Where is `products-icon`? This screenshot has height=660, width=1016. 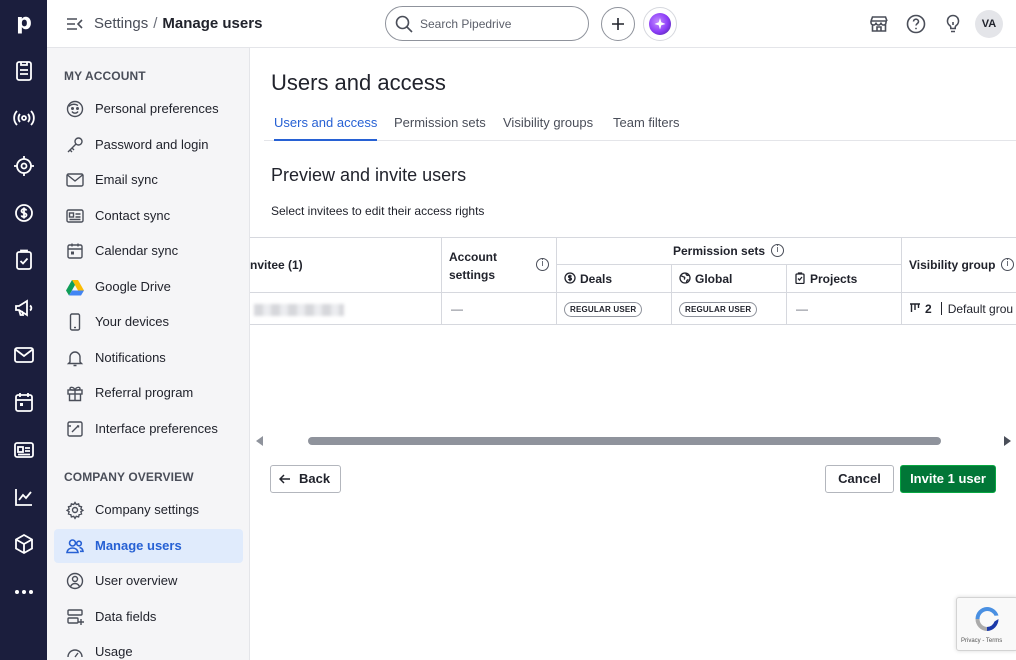
products-icon is located at coordinates (24, 544).